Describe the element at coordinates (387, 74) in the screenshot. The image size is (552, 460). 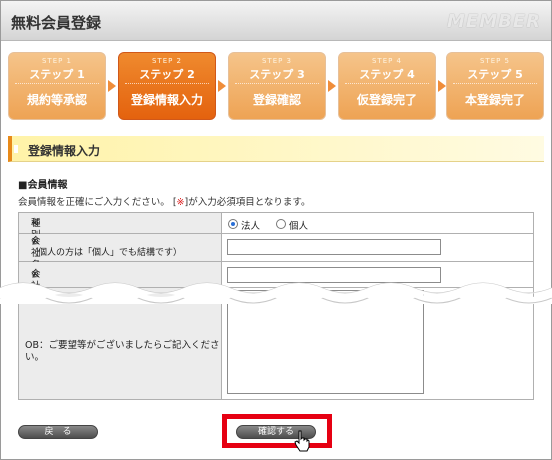
I see `step-4-number: ステップ 4` at that location.